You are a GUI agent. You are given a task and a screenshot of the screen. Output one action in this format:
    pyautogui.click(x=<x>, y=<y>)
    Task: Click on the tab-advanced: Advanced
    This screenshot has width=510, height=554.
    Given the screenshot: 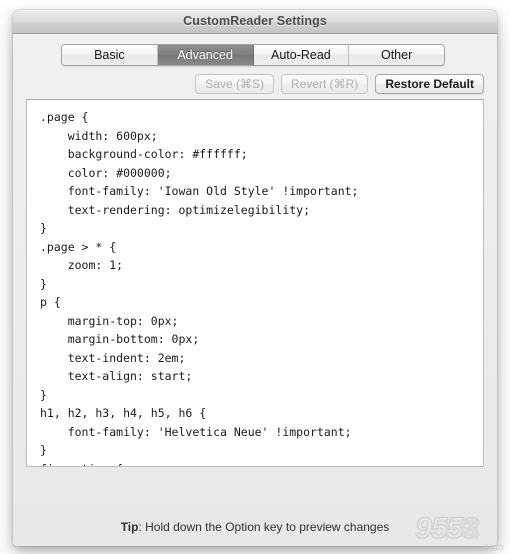 What is the action you would take?
    pyautogui.click(x=205, y=55)
    